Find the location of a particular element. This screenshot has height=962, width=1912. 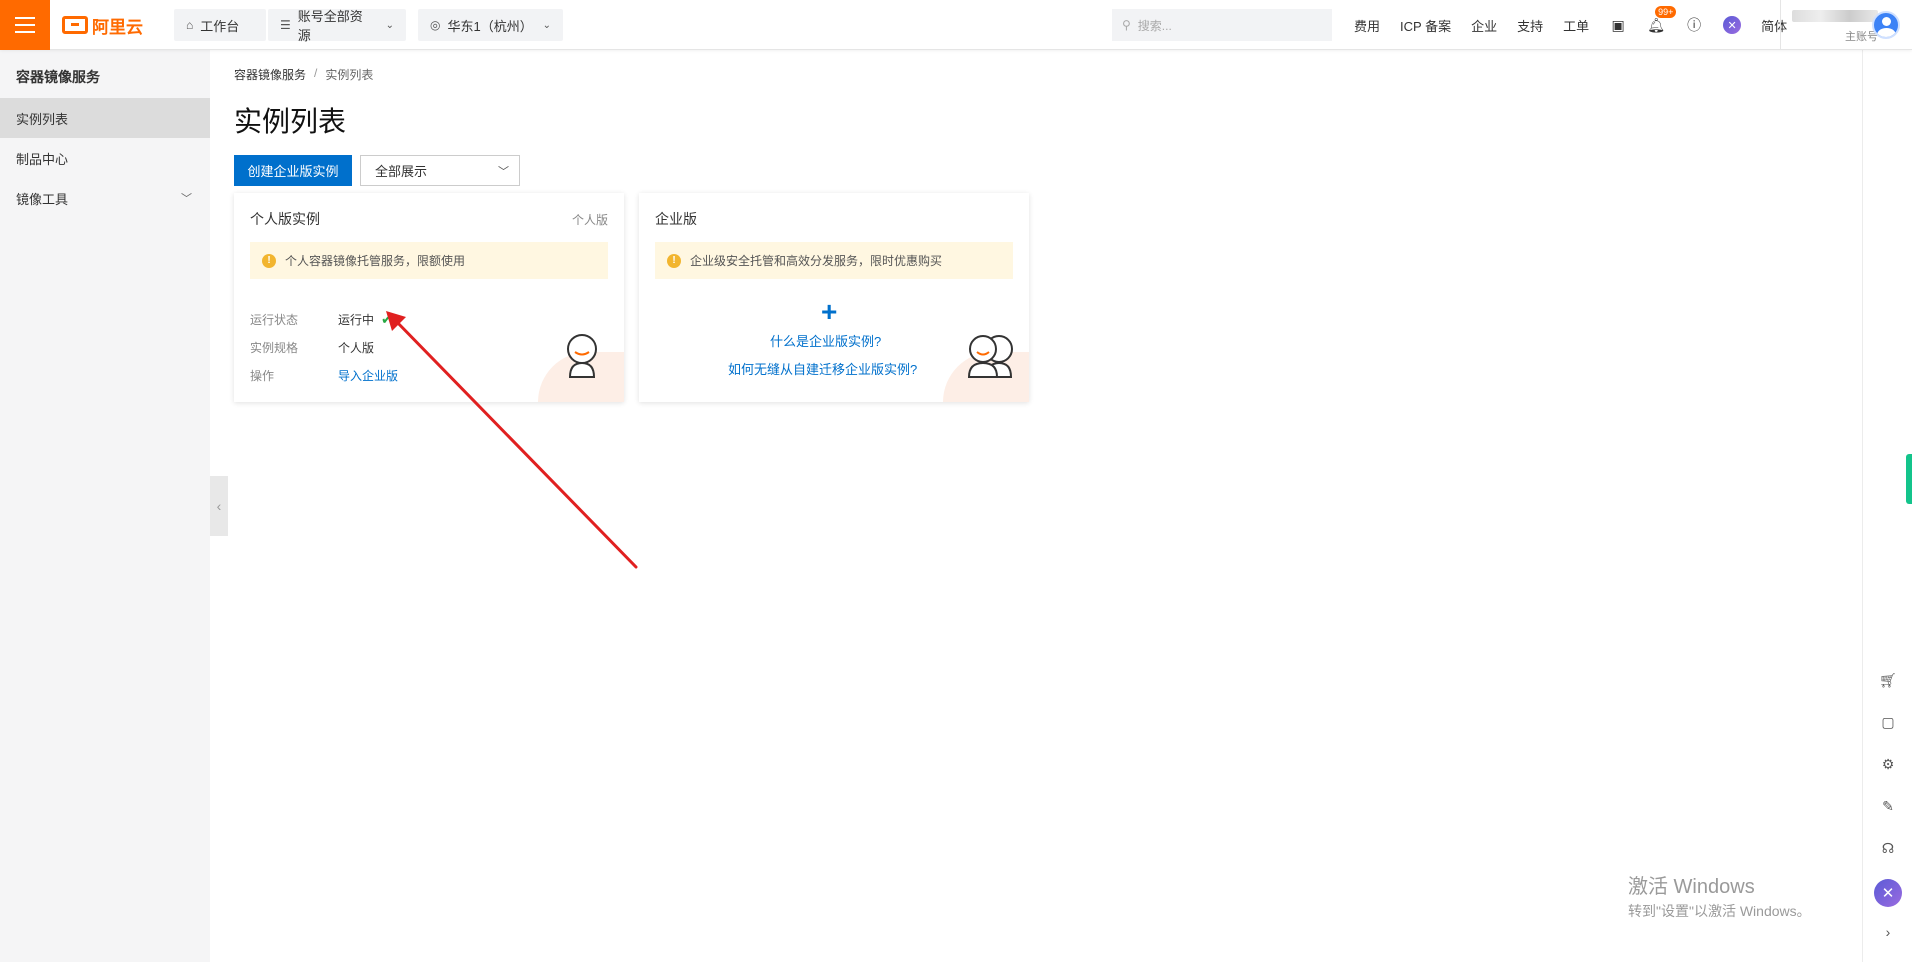

app-badge: ✕ is located at coordinates (1888, 893).